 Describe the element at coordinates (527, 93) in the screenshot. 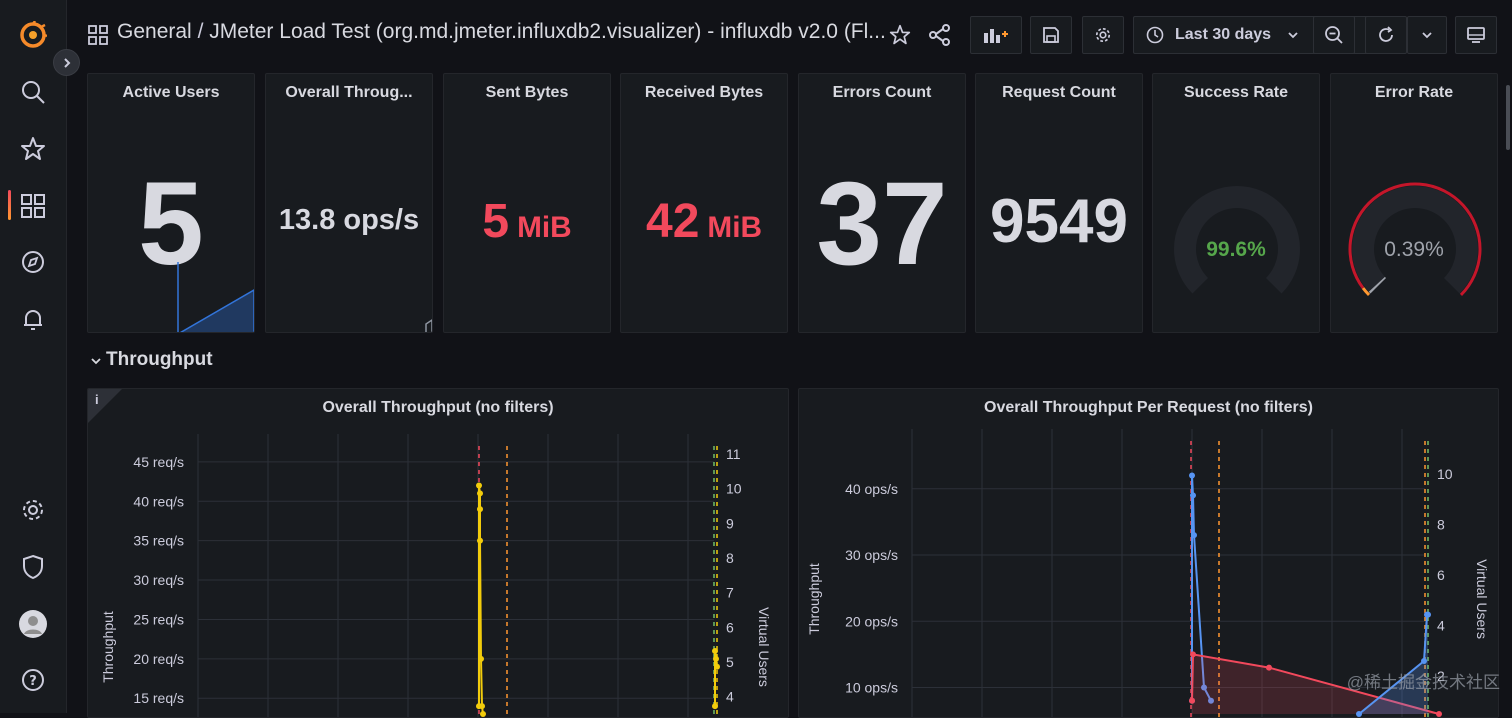

I see `stat-title: Sent Bytes` at that location.